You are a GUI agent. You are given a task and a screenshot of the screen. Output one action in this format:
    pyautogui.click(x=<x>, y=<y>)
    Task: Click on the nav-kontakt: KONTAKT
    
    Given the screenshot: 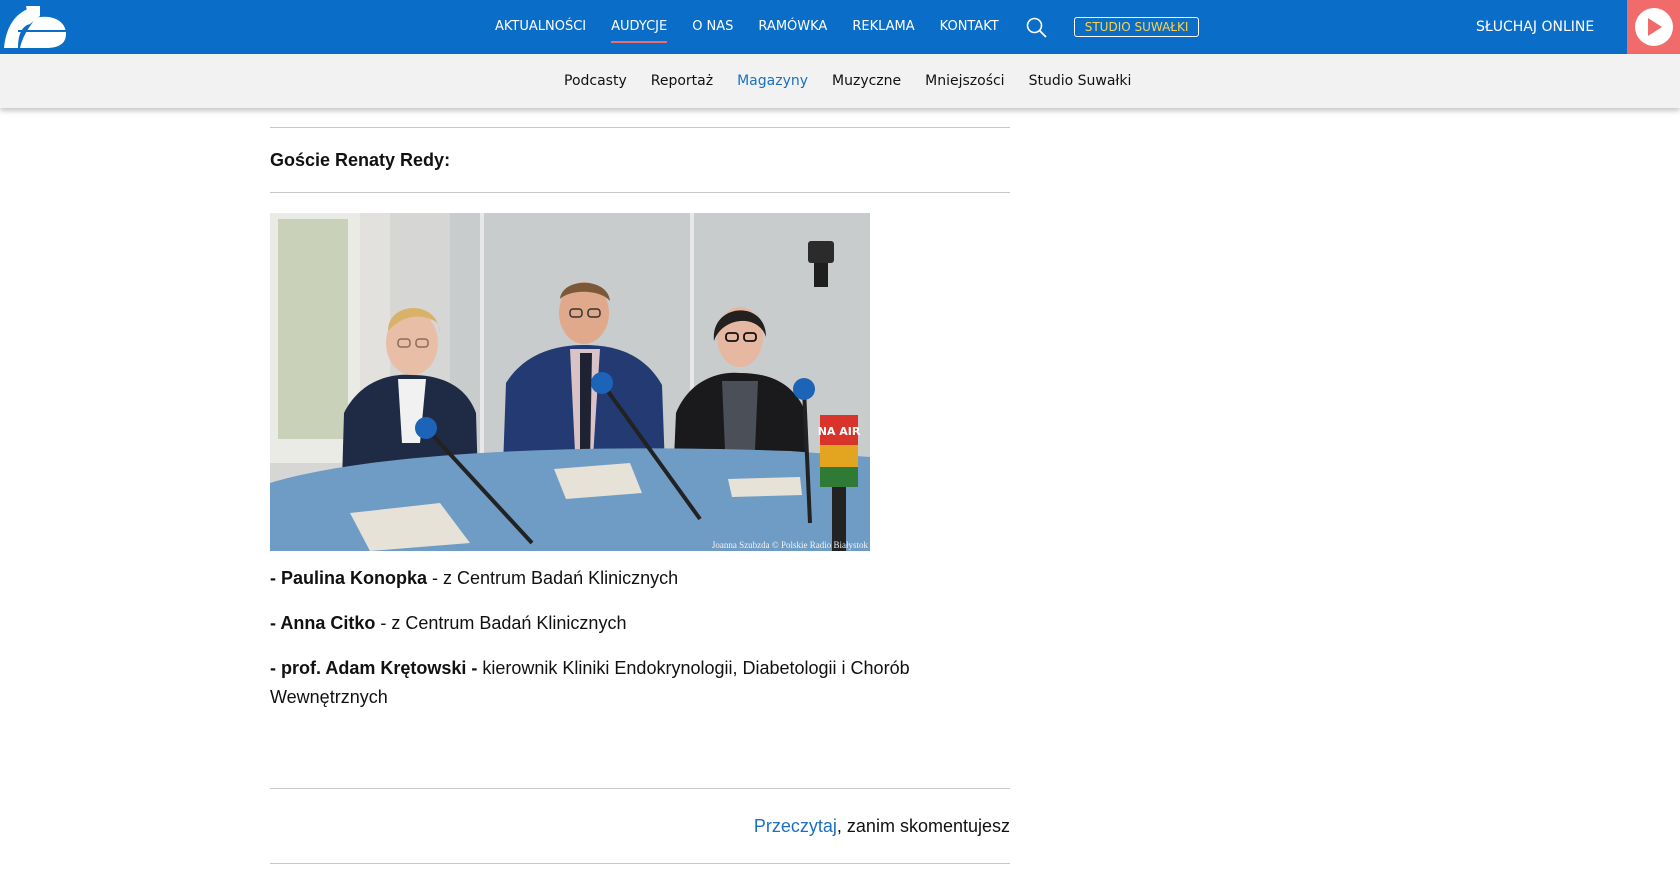 What is the action you would take?
    pyautogui.click(x=969, y=27)
    